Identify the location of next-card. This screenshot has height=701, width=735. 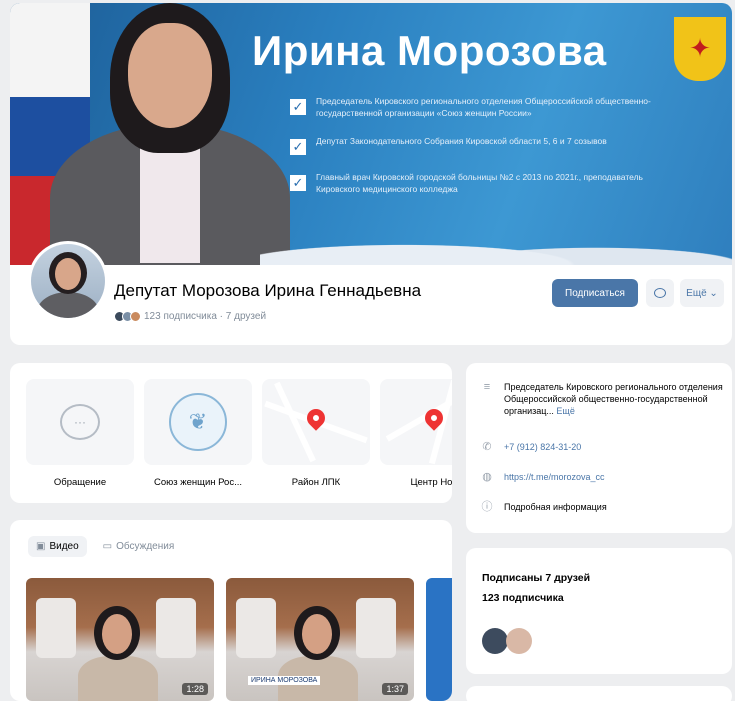
(599, 693).